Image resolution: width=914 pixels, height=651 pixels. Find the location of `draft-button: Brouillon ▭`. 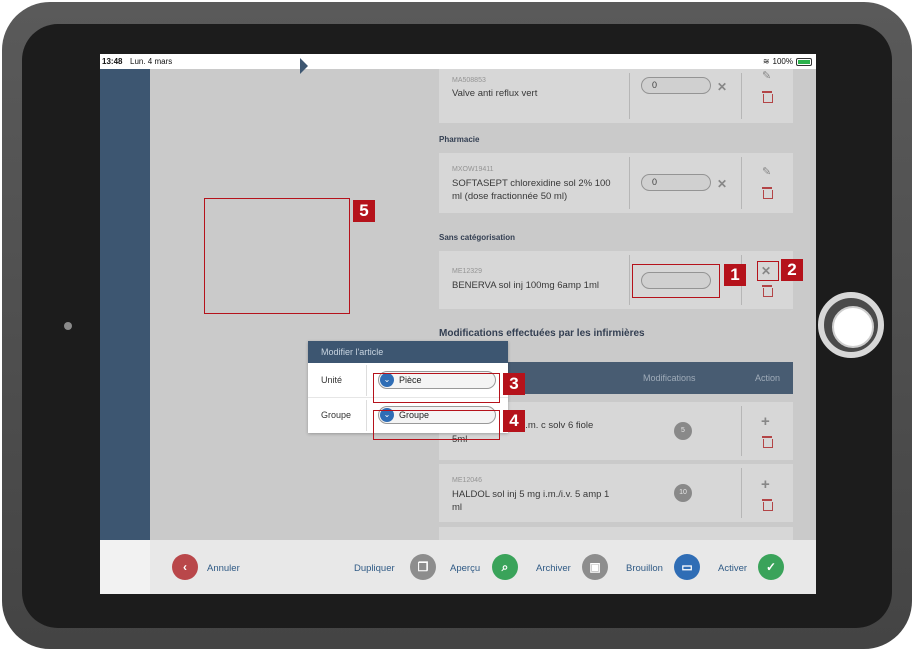

draft-button: Brouillon ▭ is located at coordinates (668, 567).